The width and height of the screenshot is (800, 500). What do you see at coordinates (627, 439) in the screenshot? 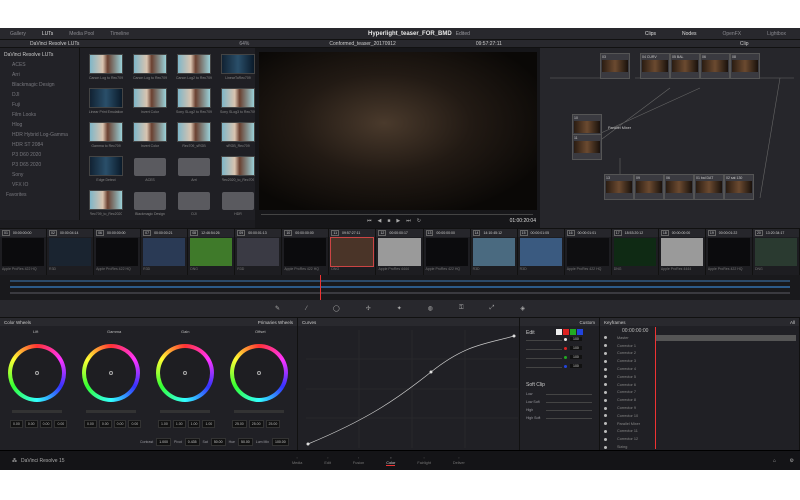
I see `keyframe-row: Corrector 12` at bounding box center [627, 439].